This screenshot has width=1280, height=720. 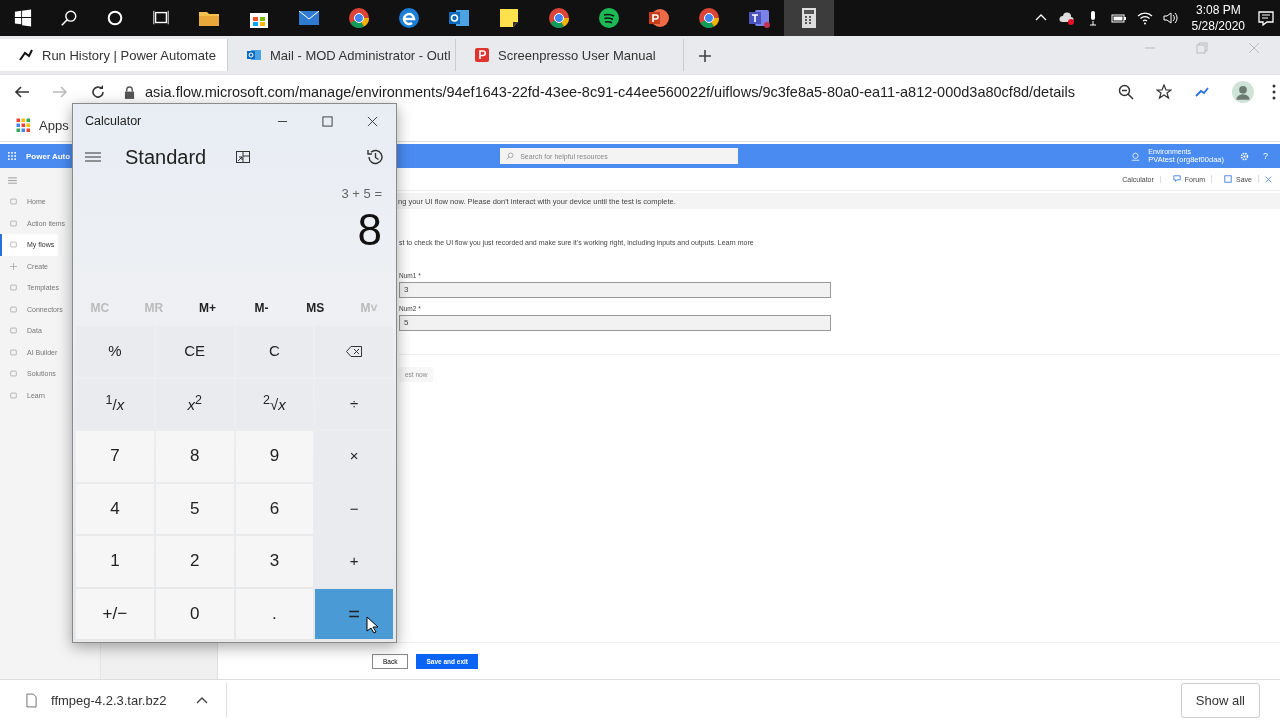 I want to click on calculator-key: 2, so click(x=194, y=561).